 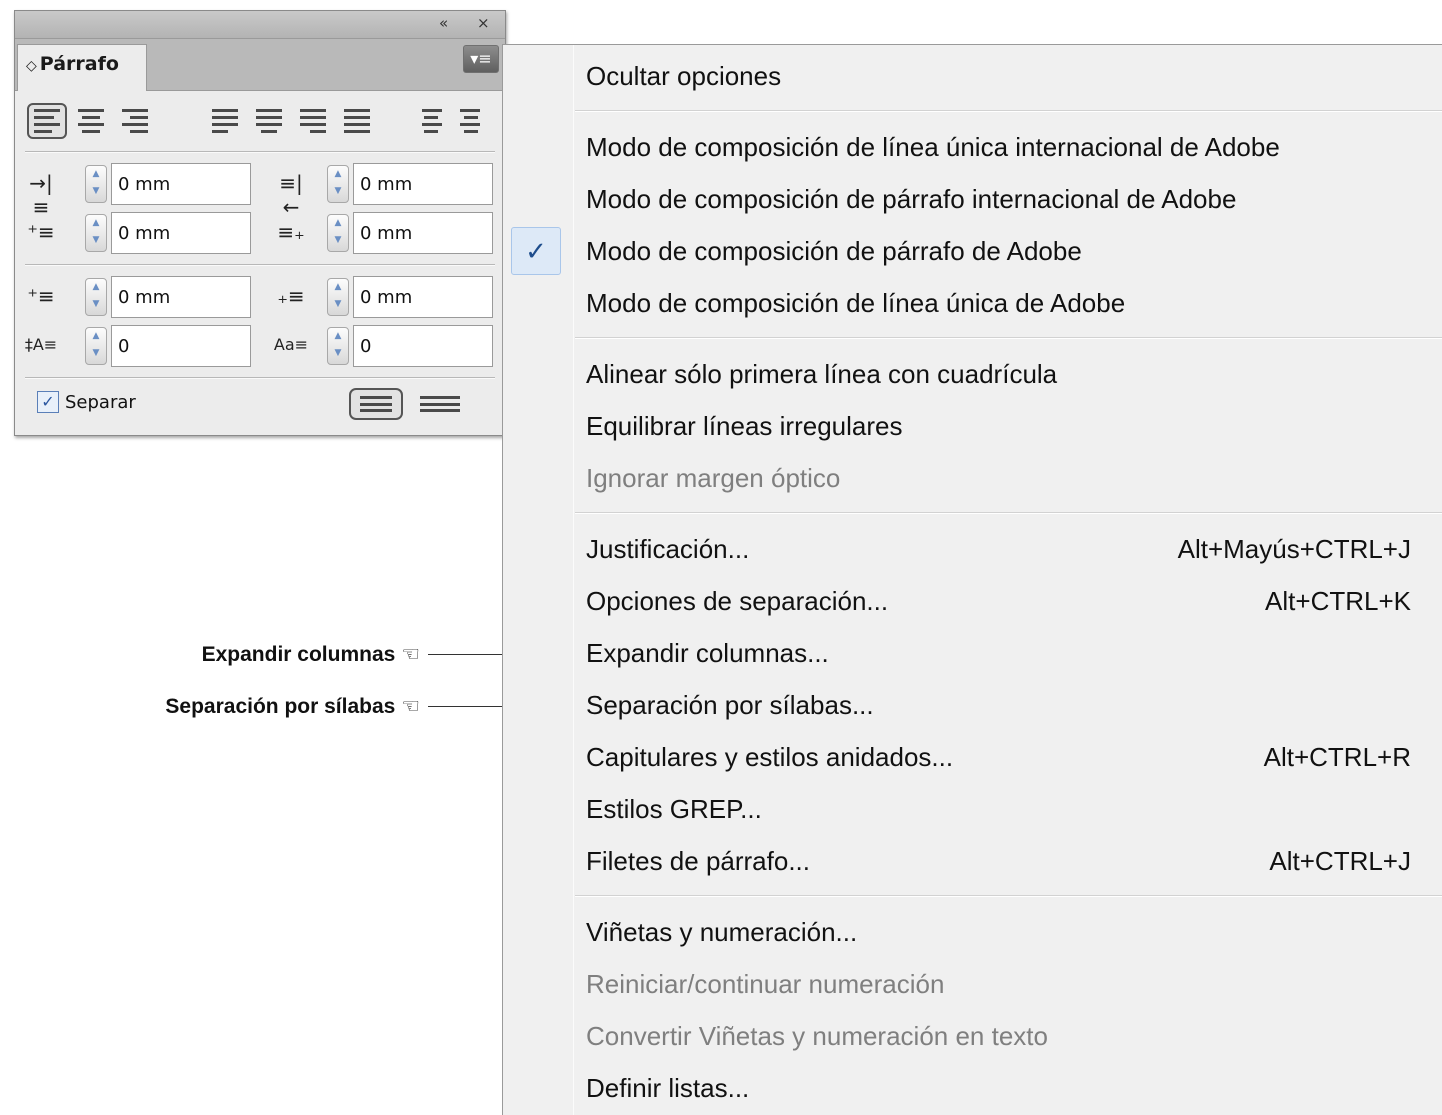 What do you see at coordinates (713, 478) in the screenshot?
I see `menu-item-label: Ignorar margen óptico` at bounding box center [713, 478].